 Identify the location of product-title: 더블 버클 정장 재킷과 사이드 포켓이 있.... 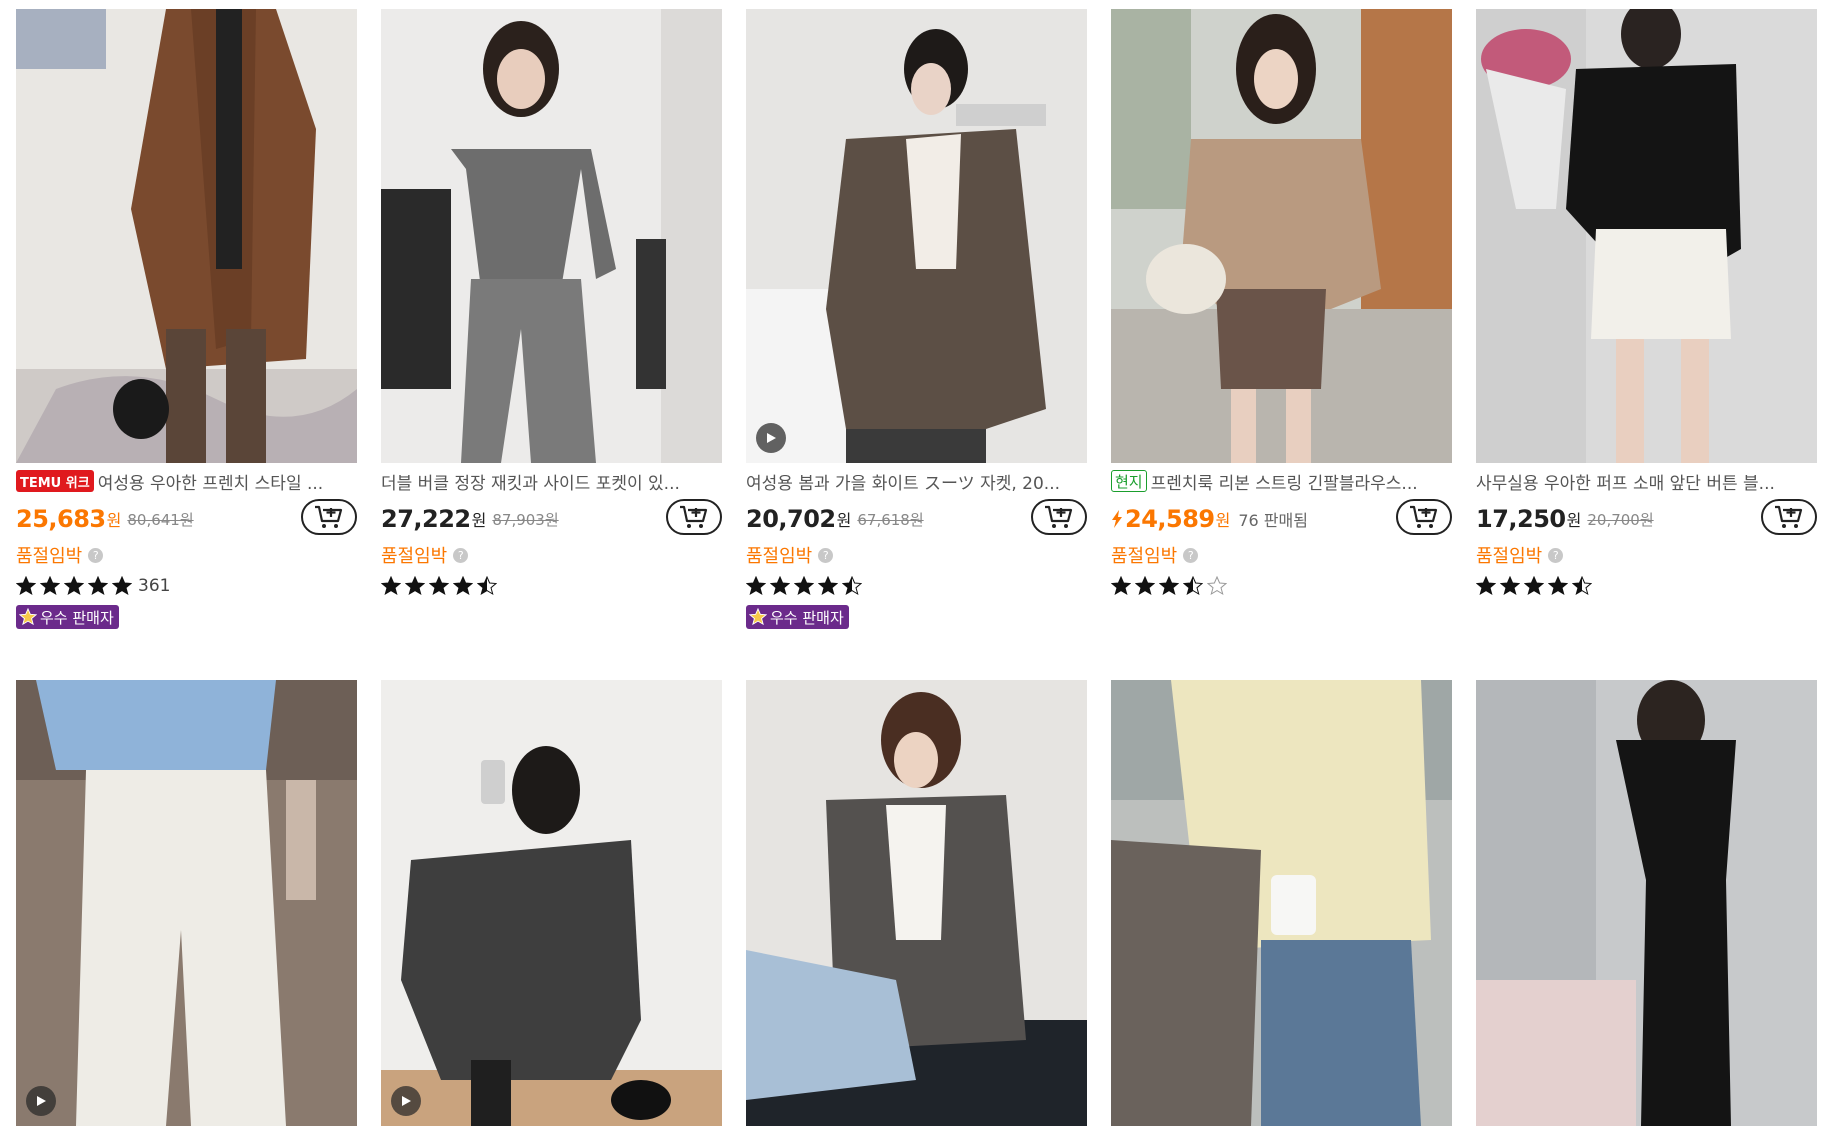
(551, 481).